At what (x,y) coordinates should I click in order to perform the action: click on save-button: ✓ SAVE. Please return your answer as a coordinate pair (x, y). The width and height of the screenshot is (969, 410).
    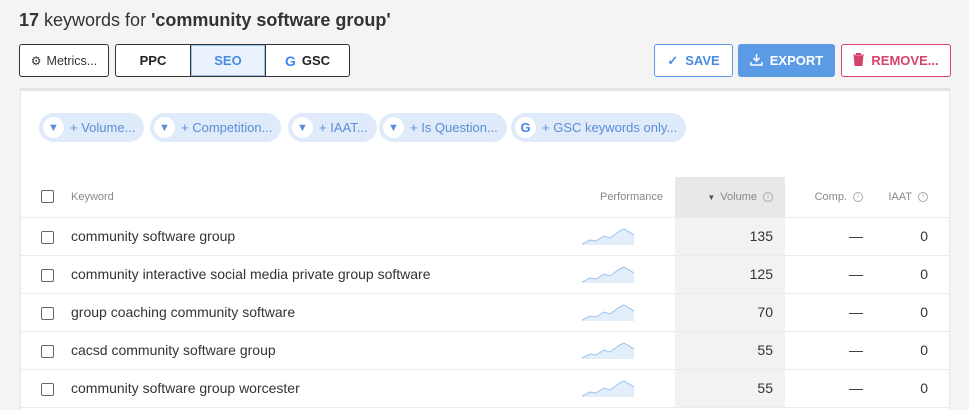
    Looking at the image, I should click on (693, 60).